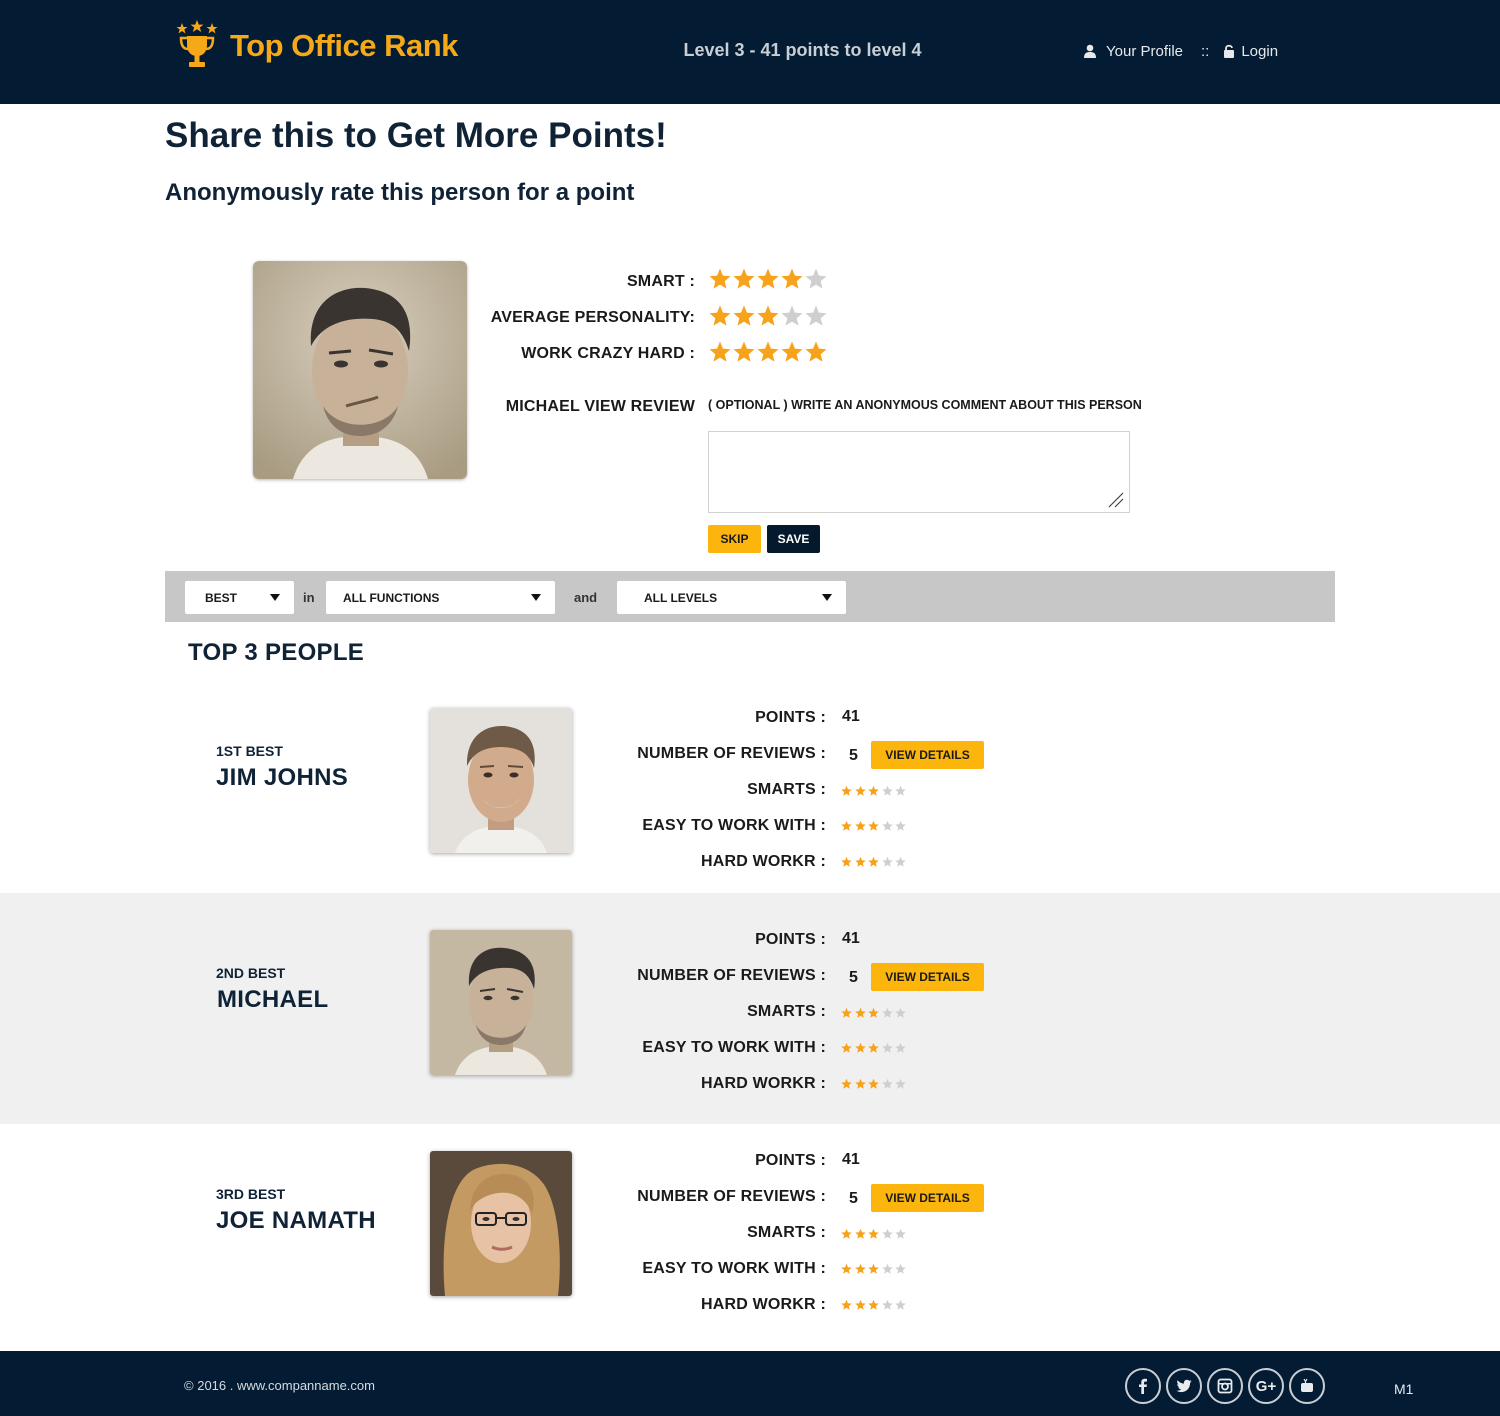  I want to click on rating-stars-work-crazy-hard, so click(768, 352).